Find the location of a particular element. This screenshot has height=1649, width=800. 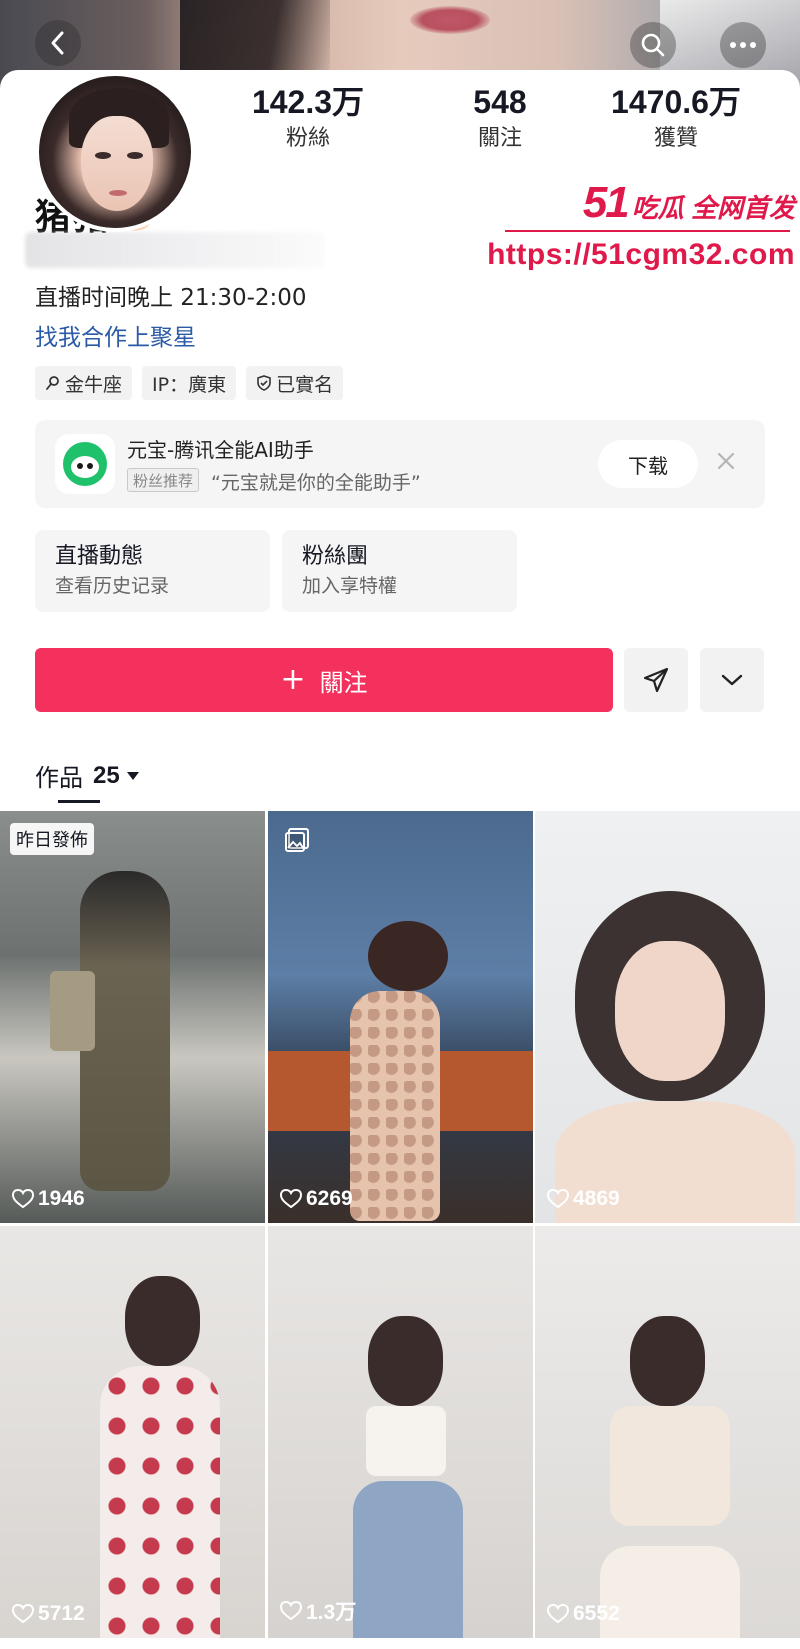

card-title: 直播動態 is located at coordinates (99, 556).